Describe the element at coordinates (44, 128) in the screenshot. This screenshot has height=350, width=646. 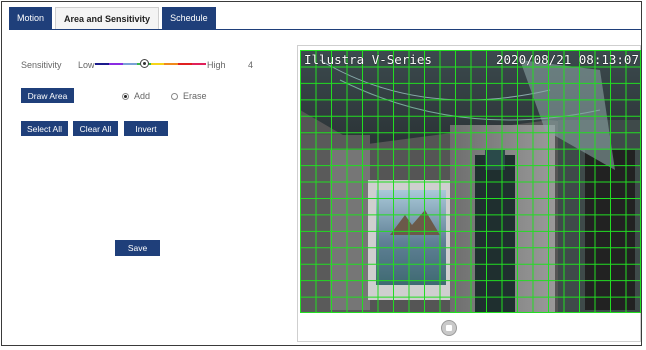
I see `select-all-button: Select All` at that location.